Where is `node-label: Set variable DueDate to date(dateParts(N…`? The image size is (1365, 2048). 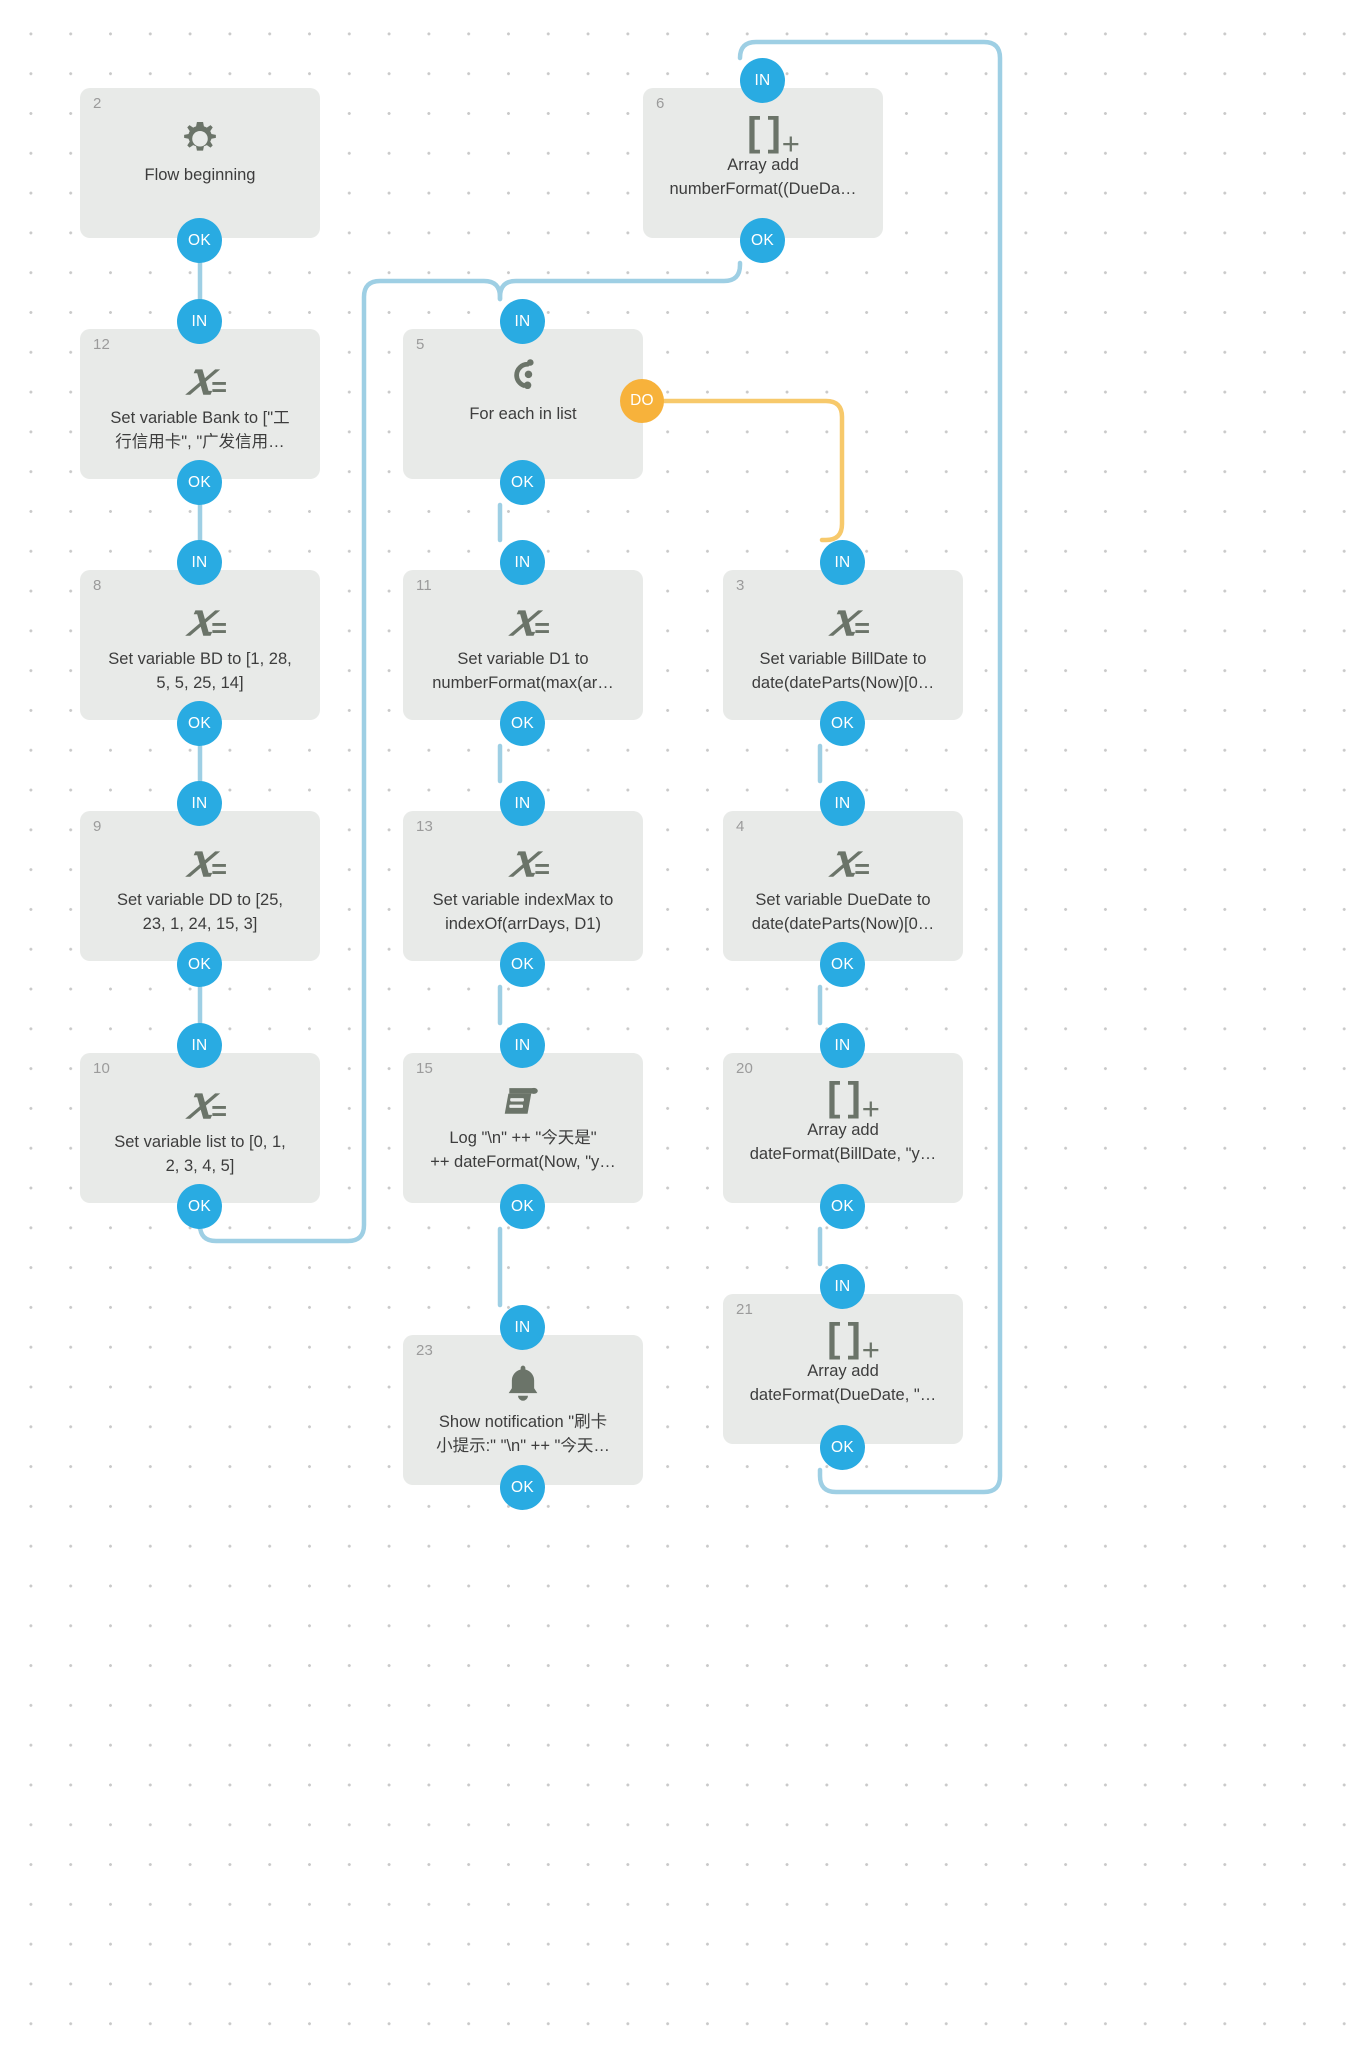 node-label: Set variable DueDate to date(dateParts(N… is located at coordinates (843, 912).